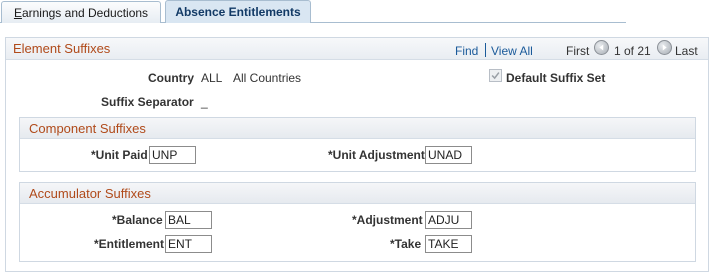 Image resolution: width=715 pixels, height=276 pixels. Describe the element at coordinates (188, 220) in the screenshot. I see `balance-input` at that location.